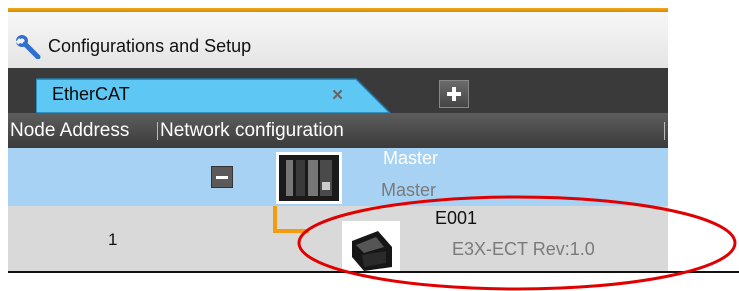  I want to click on plus-icon, so click(454, 94).